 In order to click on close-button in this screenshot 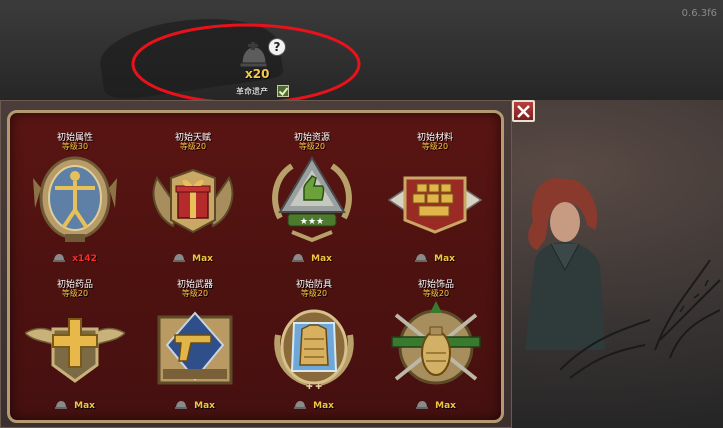, I will do `click(523, 111)`.